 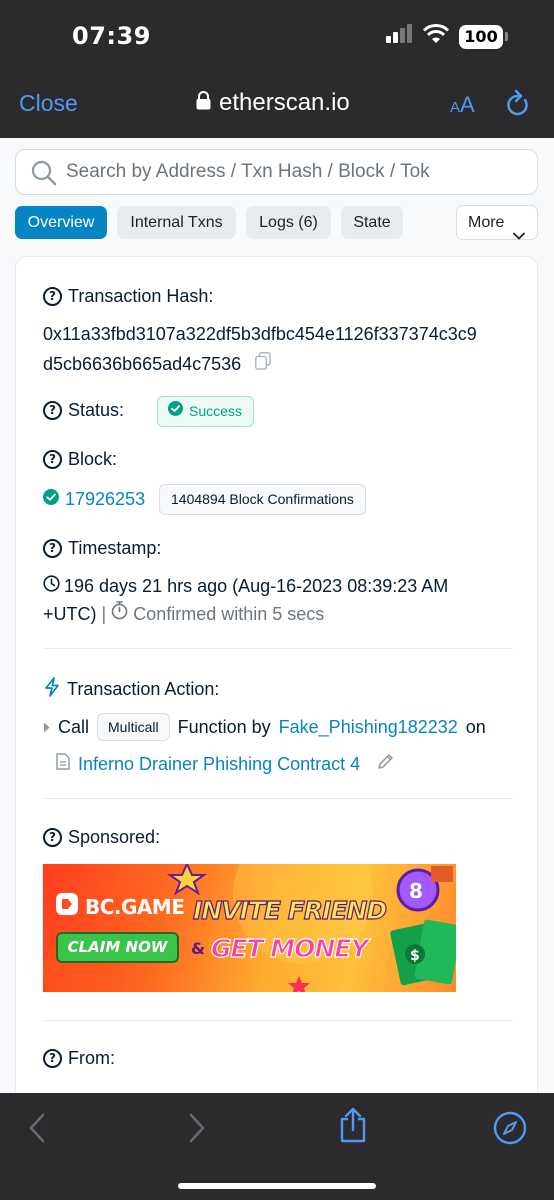 What do you see at coordinates (74, 726) in the screenshot?
I see `action-call: Call` at bounding box center [74, 726].